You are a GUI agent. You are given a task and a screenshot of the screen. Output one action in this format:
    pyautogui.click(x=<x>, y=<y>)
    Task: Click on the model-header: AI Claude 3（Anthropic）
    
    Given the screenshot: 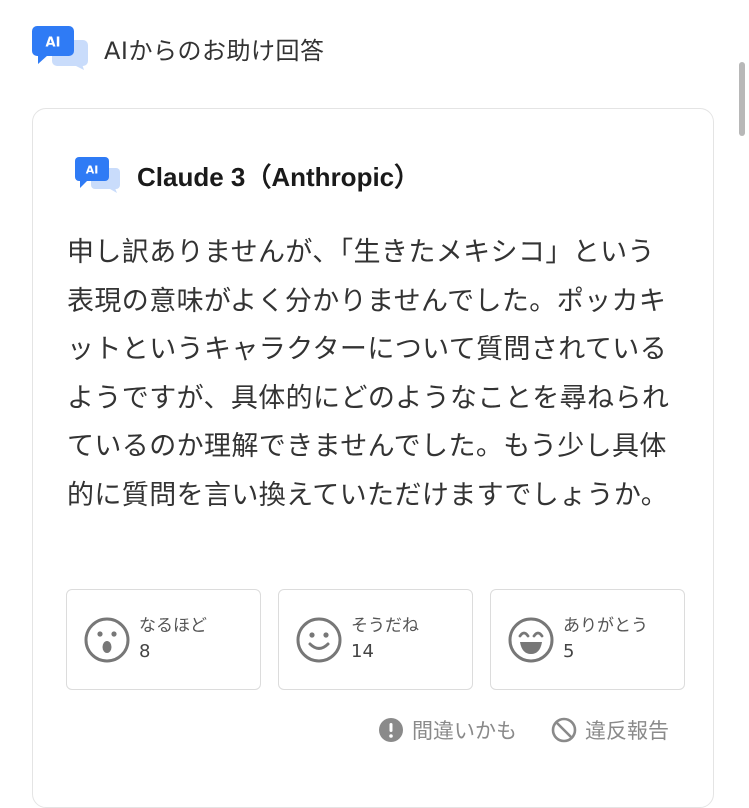 What is the action you would take?
    pyautogui.click(x=247, y=175)
    